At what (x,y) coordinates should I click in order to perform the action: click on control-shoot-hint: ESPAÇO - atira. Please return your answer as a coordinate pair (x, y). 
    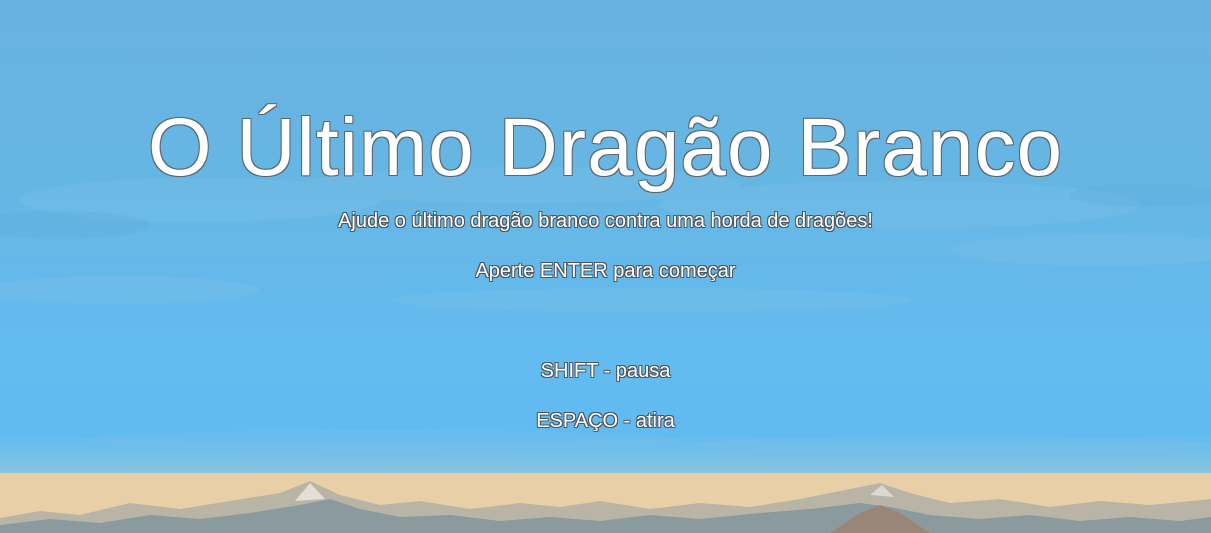
    Looking at the image, I should click on (605, 421).